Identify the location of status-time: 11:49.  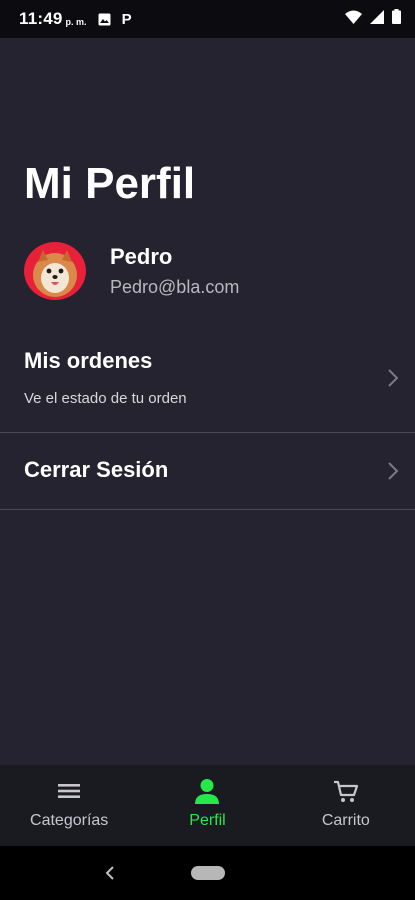
(41, 18).